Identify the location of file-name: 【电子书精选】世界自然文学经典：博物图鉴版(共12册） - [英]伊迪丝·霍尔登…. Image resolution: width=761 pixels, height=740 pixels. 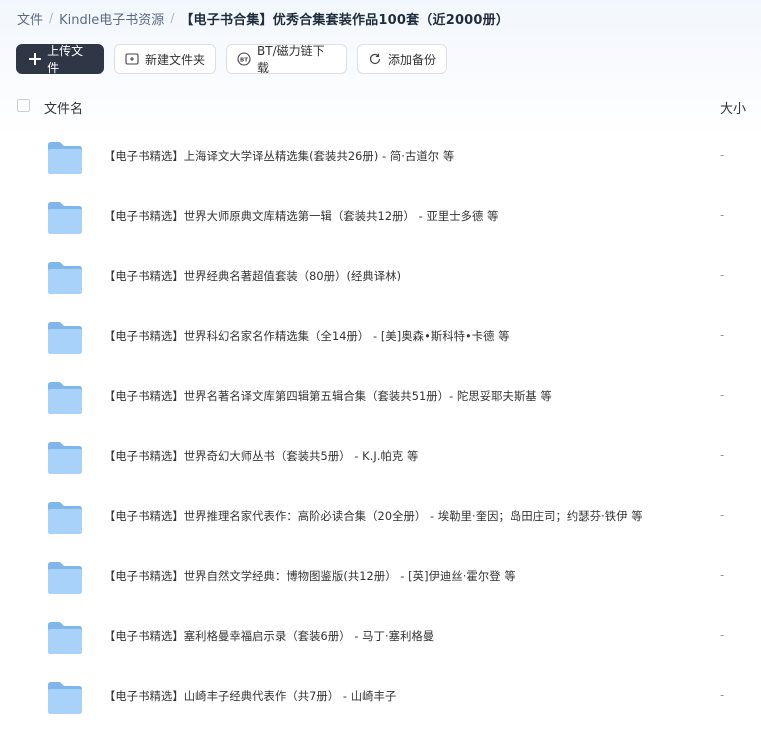
(310, 576).